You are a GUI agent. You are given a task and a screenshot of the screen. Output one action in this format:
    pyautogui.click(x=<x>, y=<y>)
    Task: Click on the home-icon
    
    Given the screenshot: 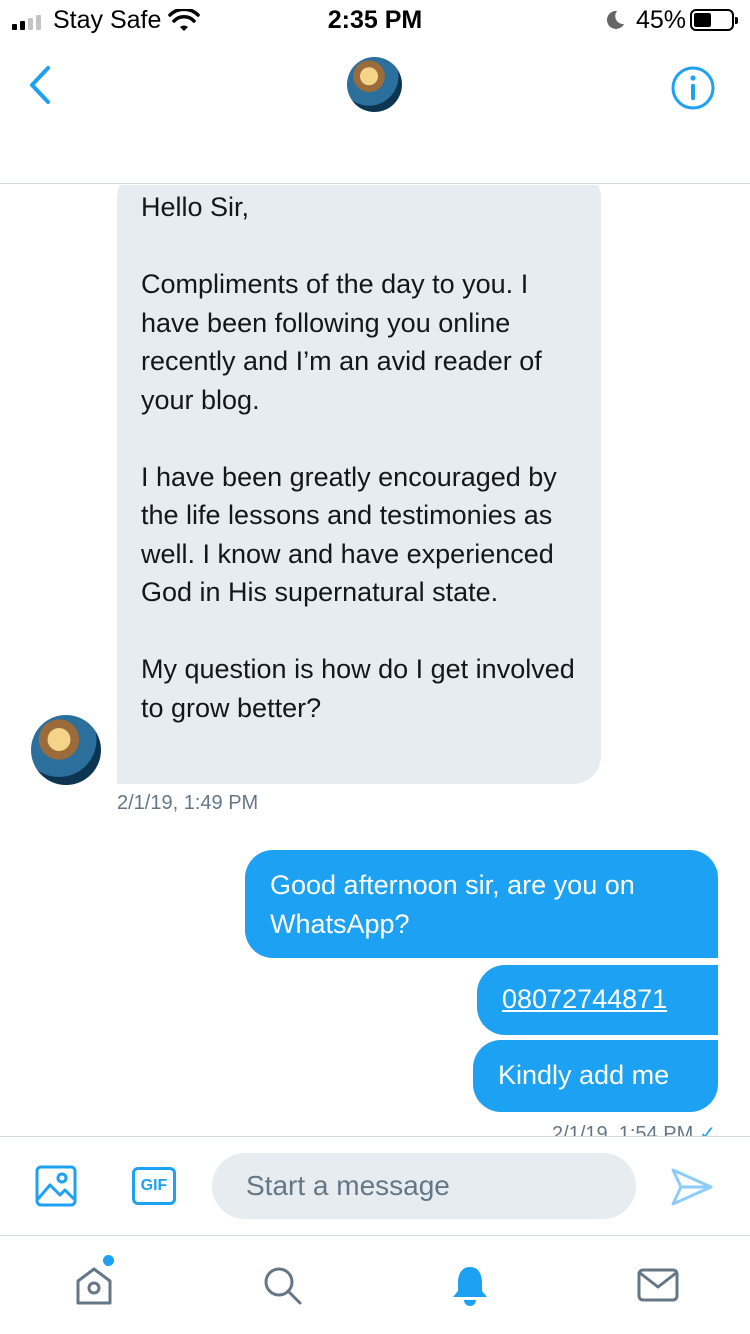 What is the action you would take?
    pyautogui.click(x=94, y=1285)
    